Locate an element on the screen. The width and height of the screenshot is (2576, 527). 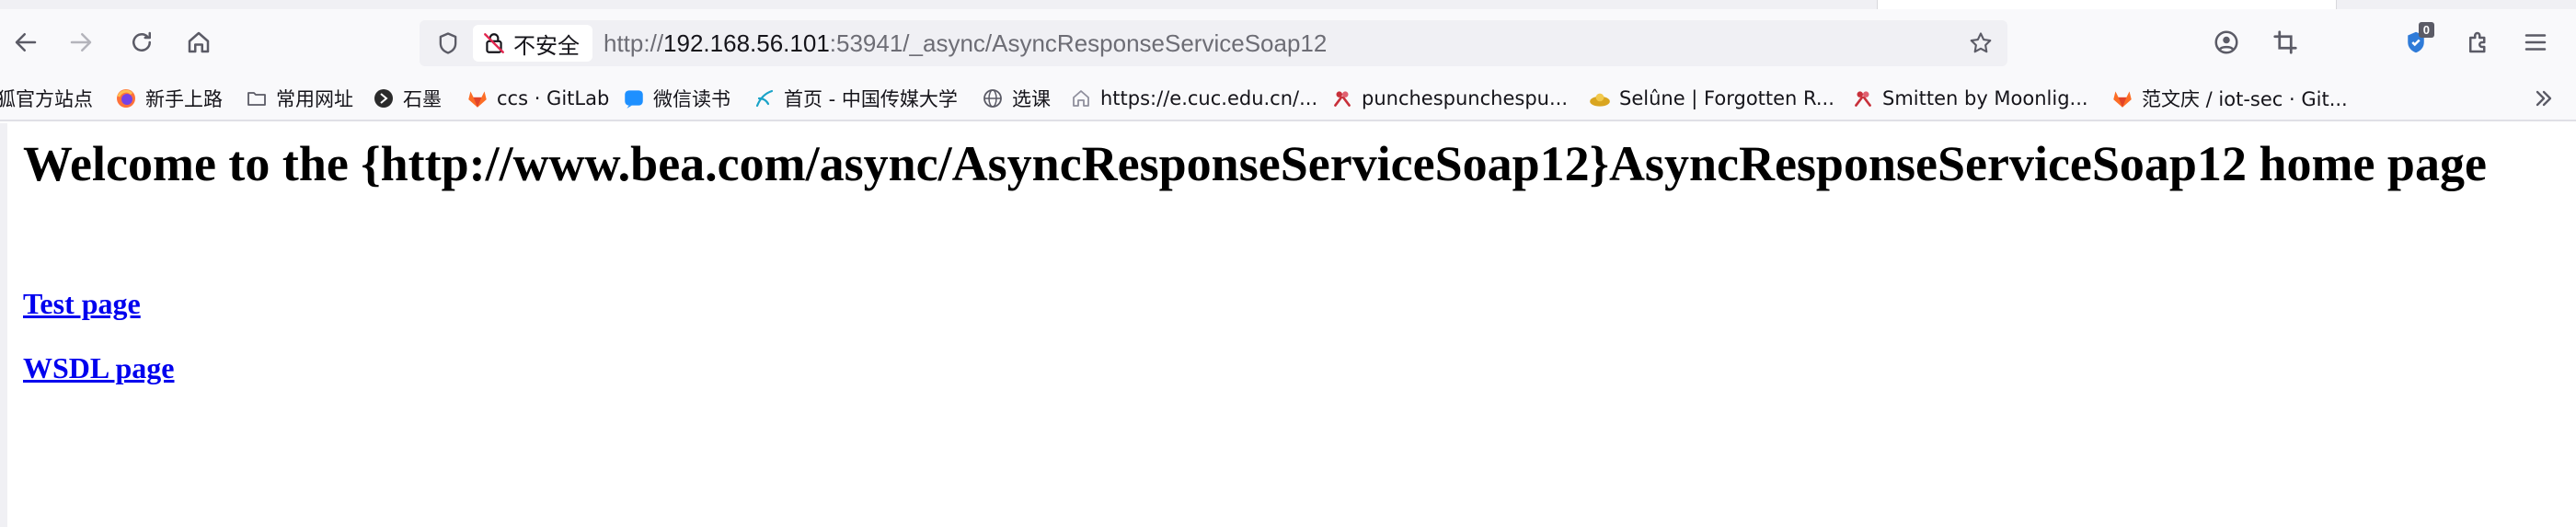
account-button is located at coordinates (2226, 42).